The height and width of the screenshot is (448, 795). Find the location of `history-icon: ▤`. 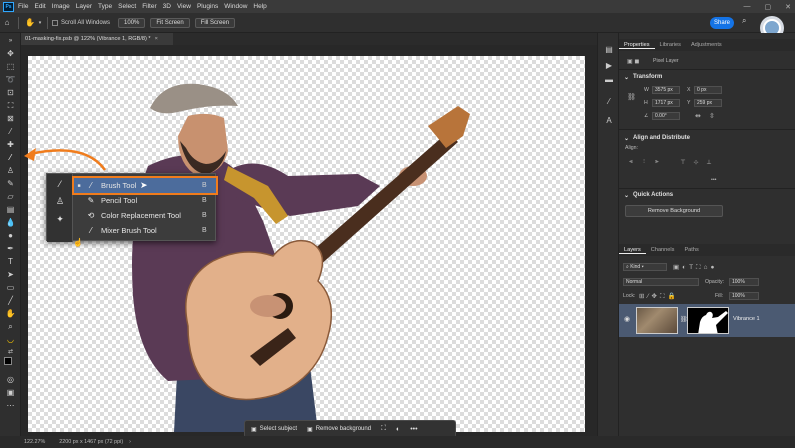

history-icon: ▤ is located at coordinates (609, 50).